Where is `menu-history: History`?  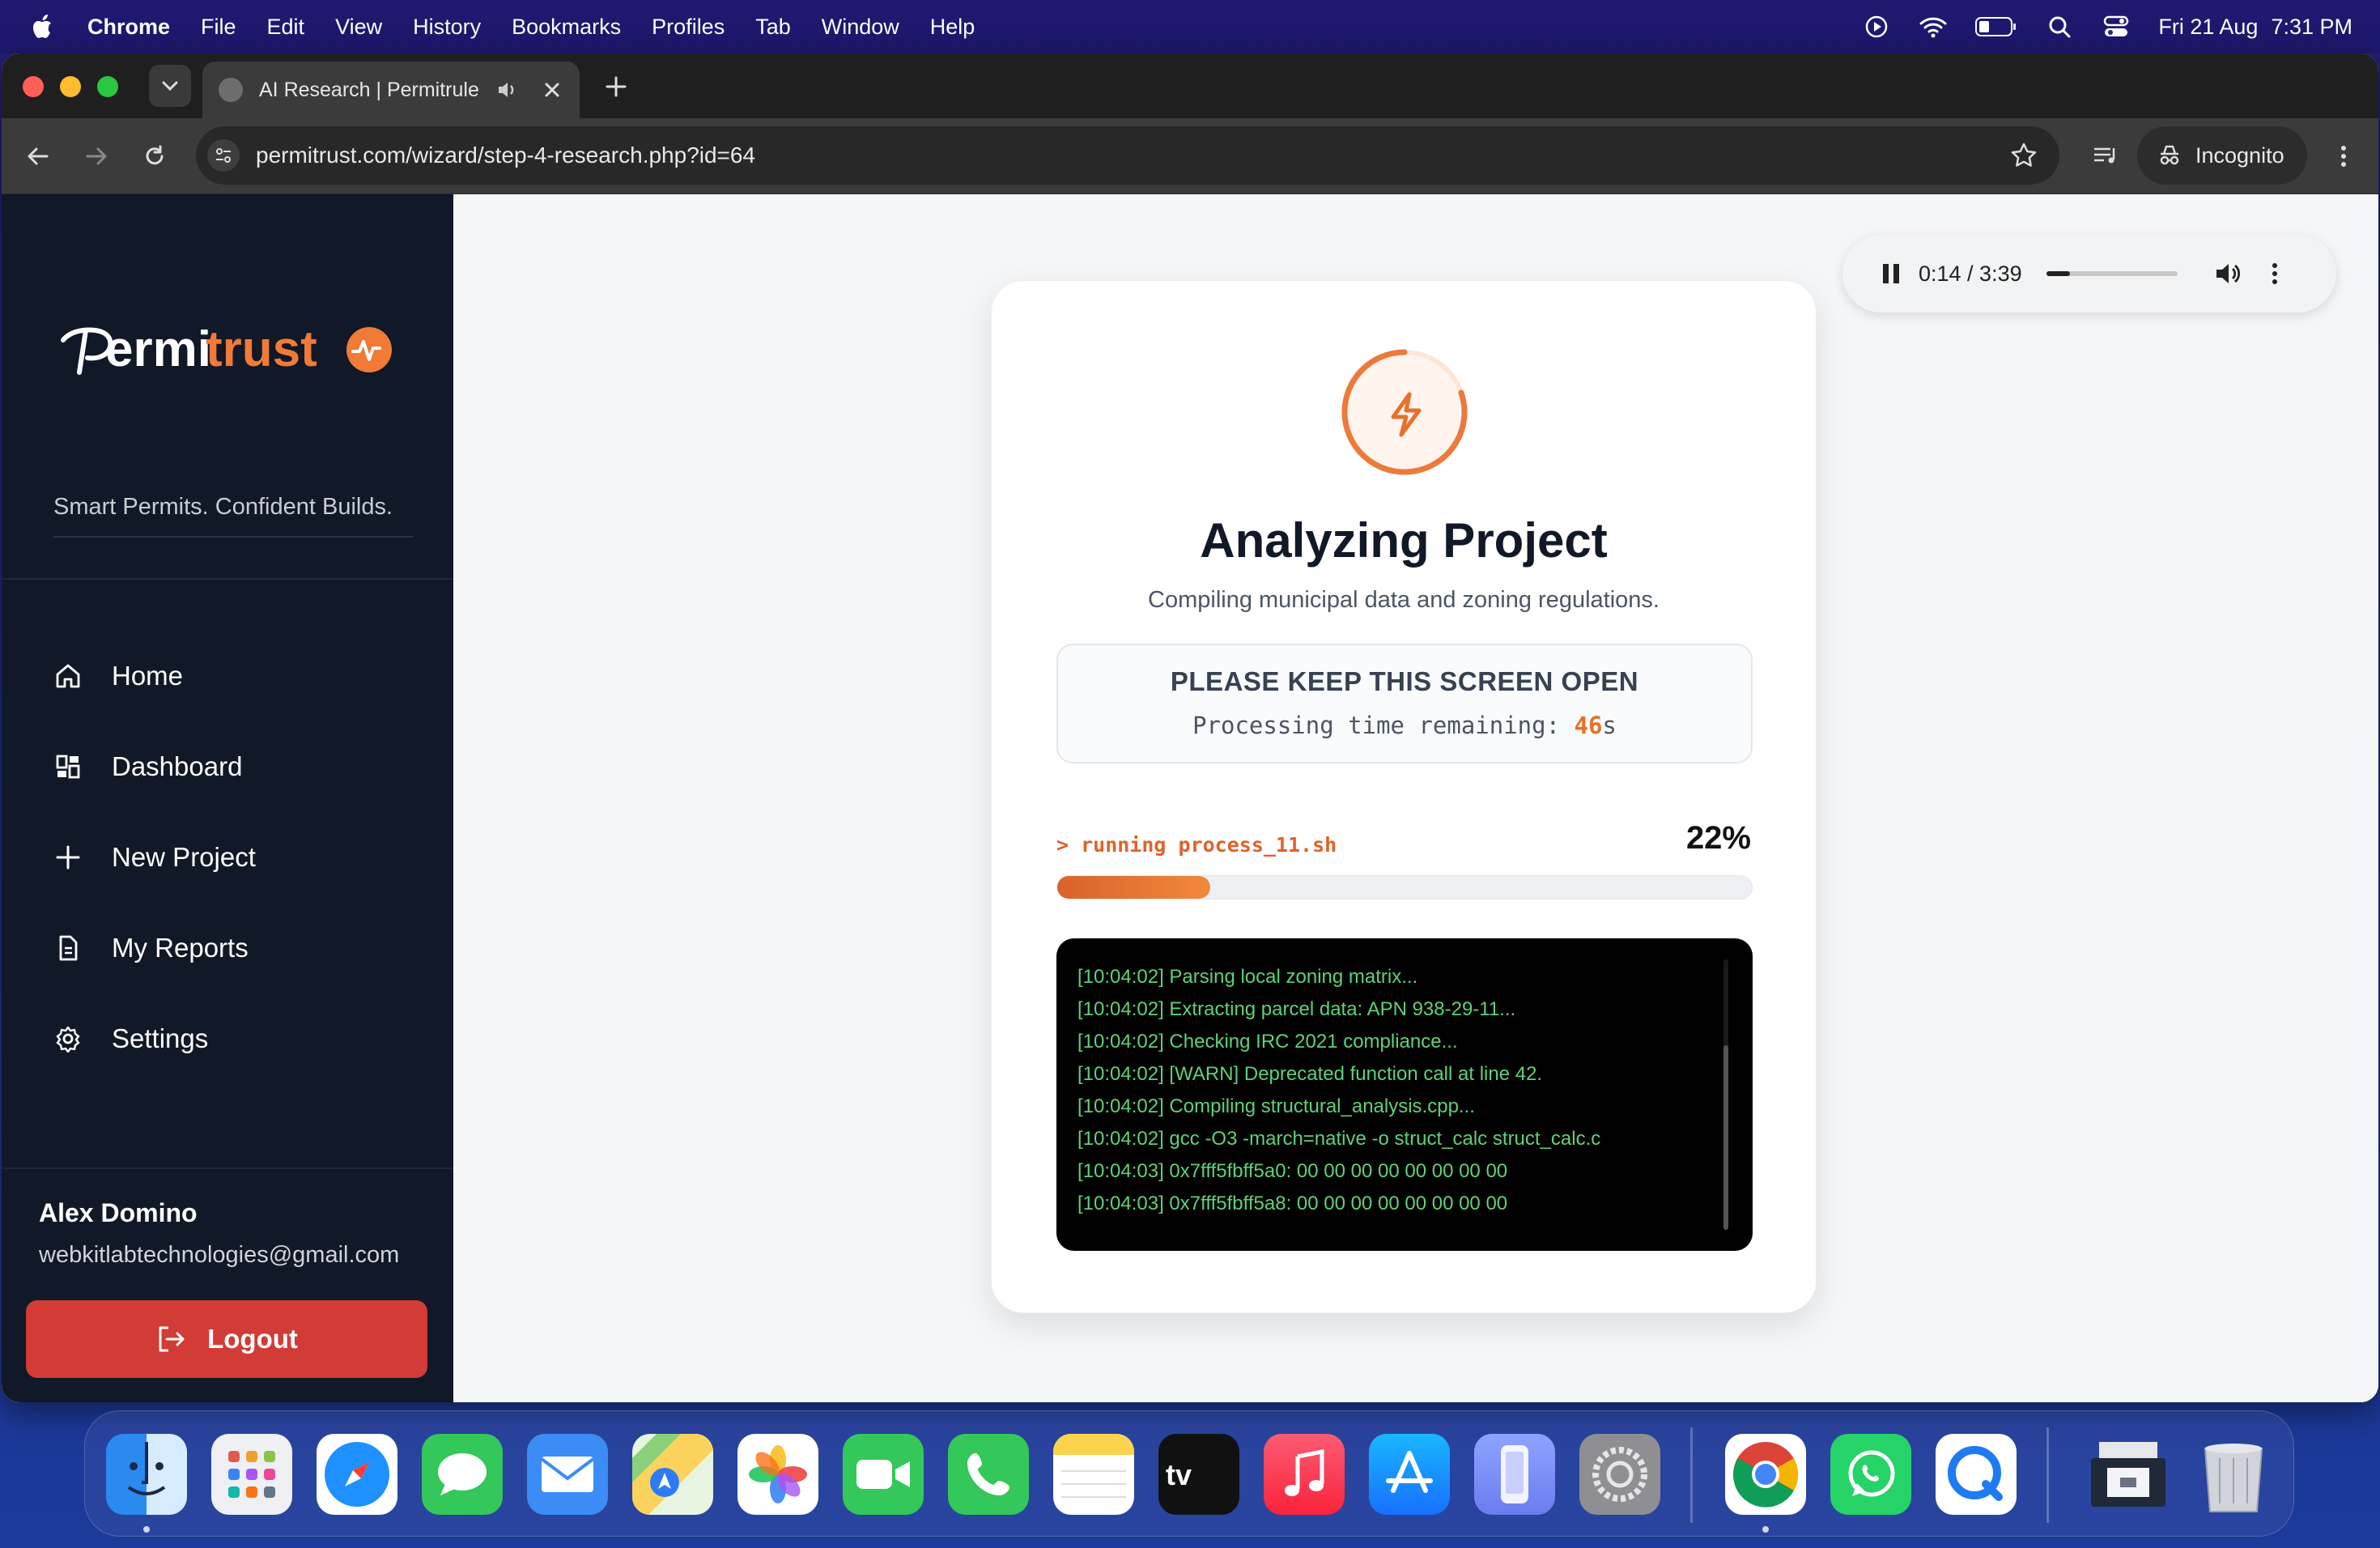
menu-history: History is located at coordinates (447, 27).